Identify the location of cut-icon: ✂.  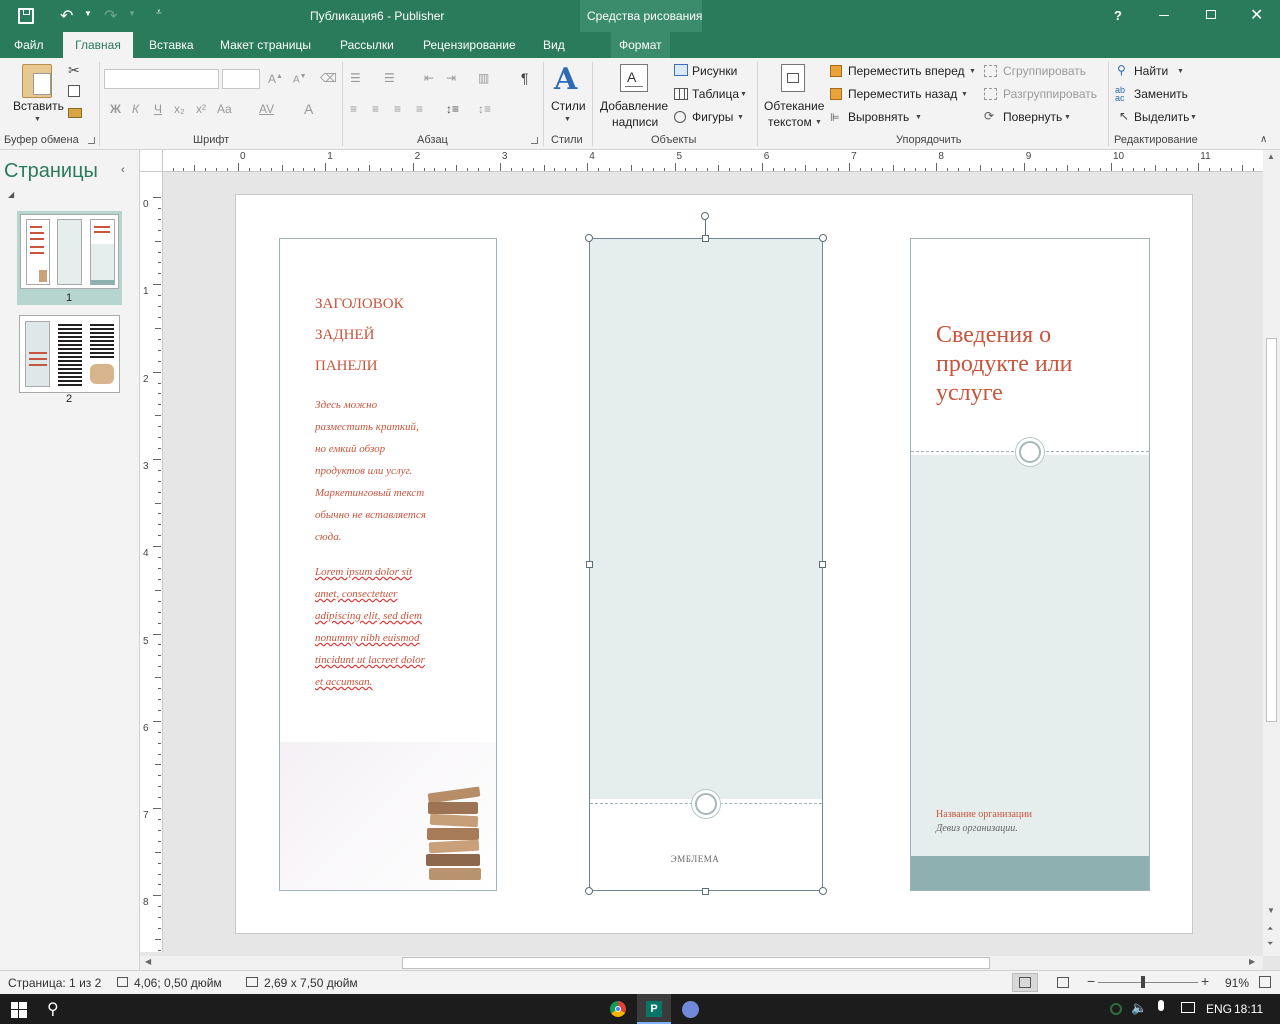
(74, 70).